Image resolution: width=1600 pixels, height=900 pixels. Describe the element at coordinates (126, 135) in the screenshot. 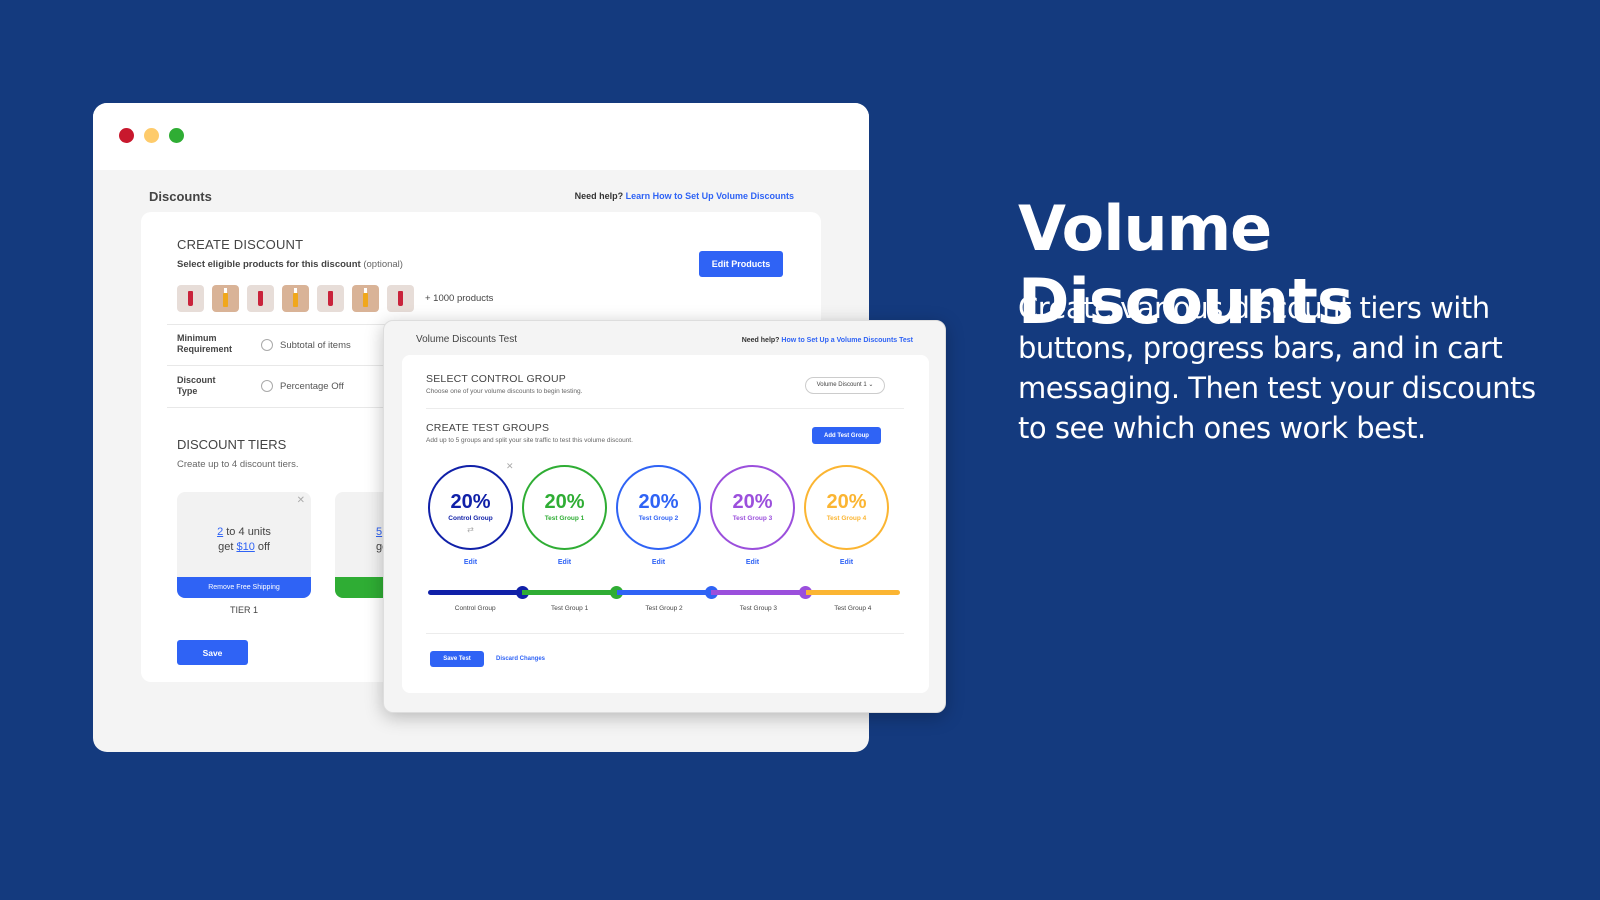

I see `close-window-button` at that location.